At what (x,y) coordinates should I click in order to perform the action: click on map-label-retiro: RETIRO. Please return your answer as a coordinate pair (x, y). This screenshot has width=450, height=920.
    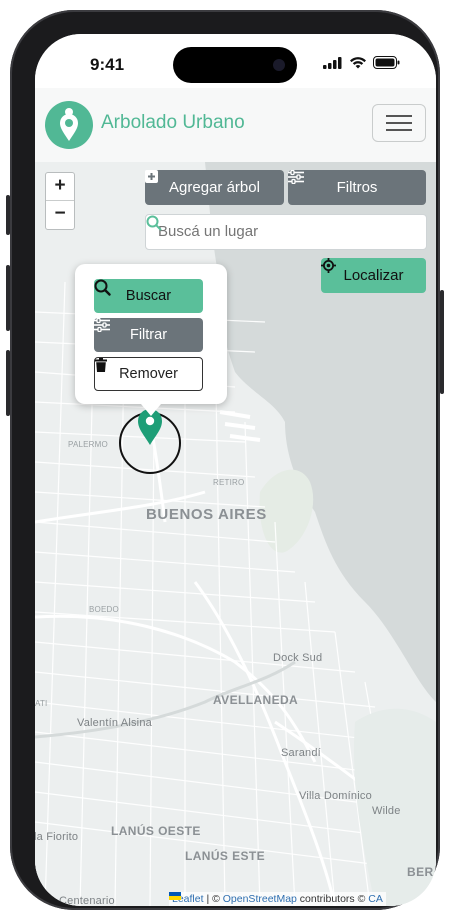
    Looking at the image, I should click on (229, 482).